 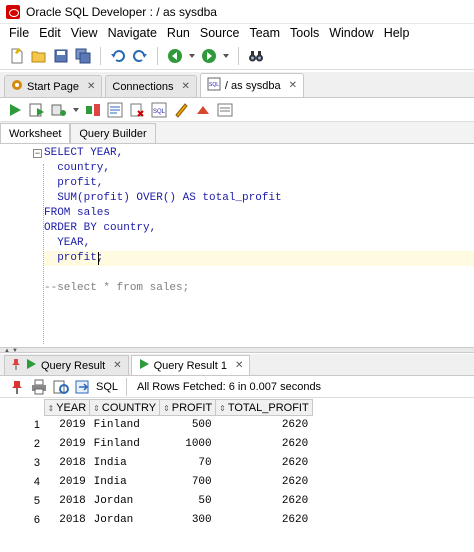 What do you see at coordinates (76, 110) in the screenshot?
I see `dropdown-icon` at bounding box center [76, 110].